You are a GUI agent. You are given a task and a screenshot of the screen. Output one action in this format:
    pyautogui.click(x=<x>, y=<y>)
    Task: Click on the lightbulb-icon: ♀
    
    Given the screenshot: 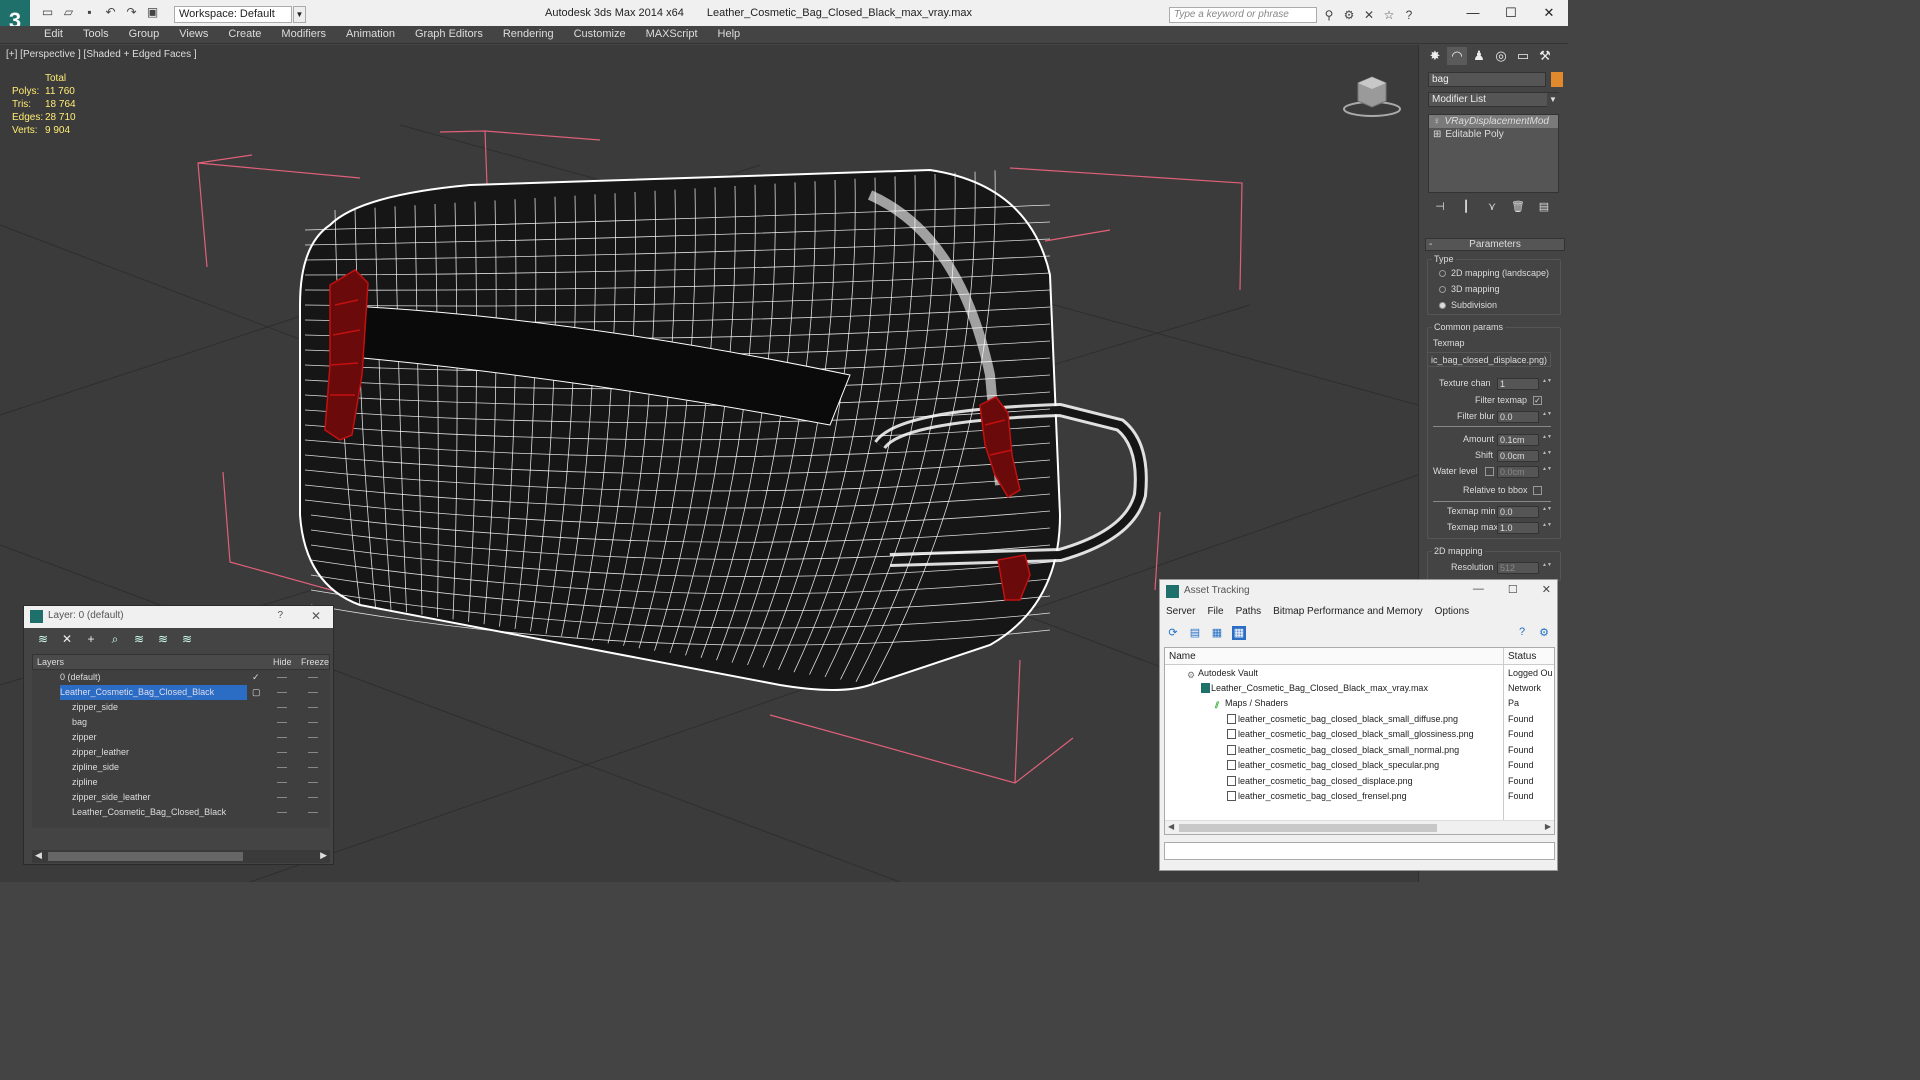 What is the action you would take?
    pyautogui.click(x=1437, y=121)
    